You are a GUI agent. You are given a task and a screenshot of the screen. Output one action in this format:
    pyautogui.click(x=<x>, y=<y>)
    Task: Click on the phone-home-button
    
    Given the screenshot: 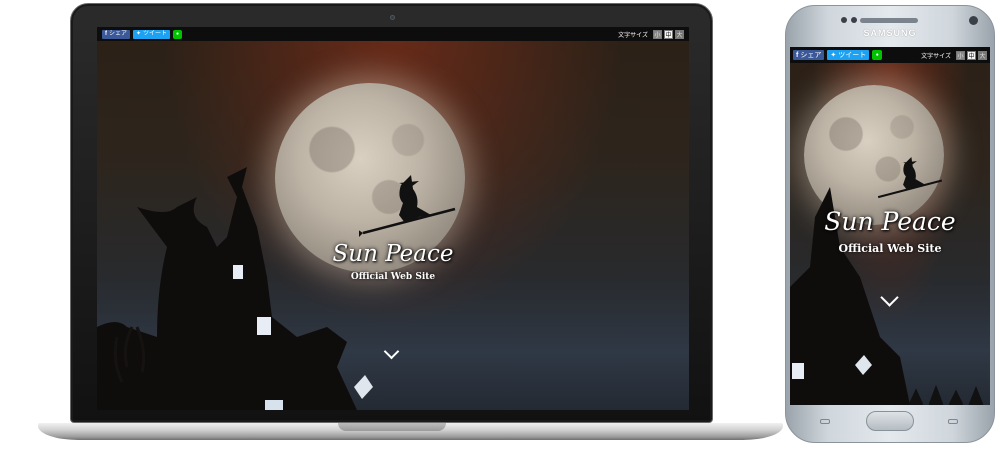 What is the action you would take?
    pyautogui.click(x=890, y=421)
    